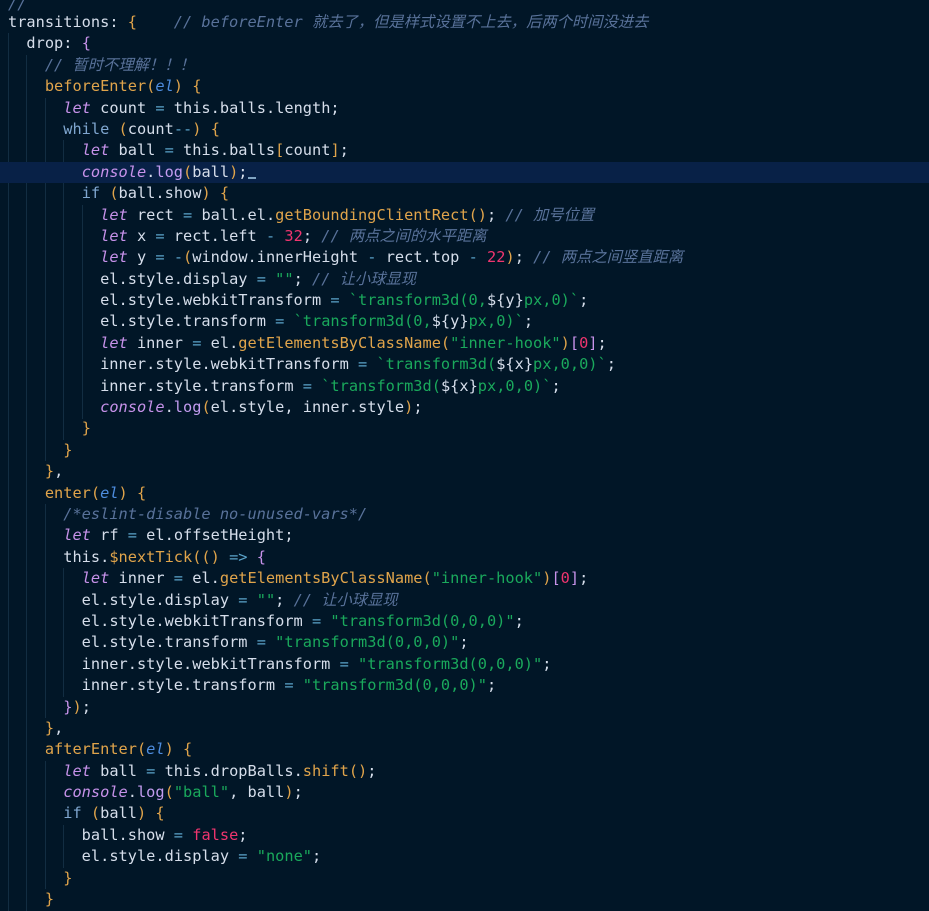 Image resolution: width=929 pixels, height=911 pixels. I want to click on comment-drop-note: // 暂时不理解！！！, so click(119, 64).